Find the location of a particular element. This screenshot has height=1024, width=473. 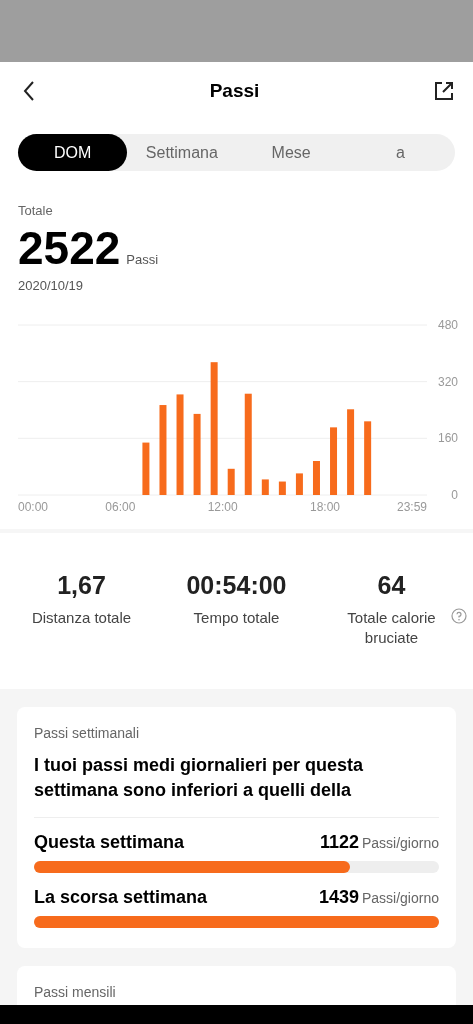

stat-value: 64 is located at coordinates (391, 585).